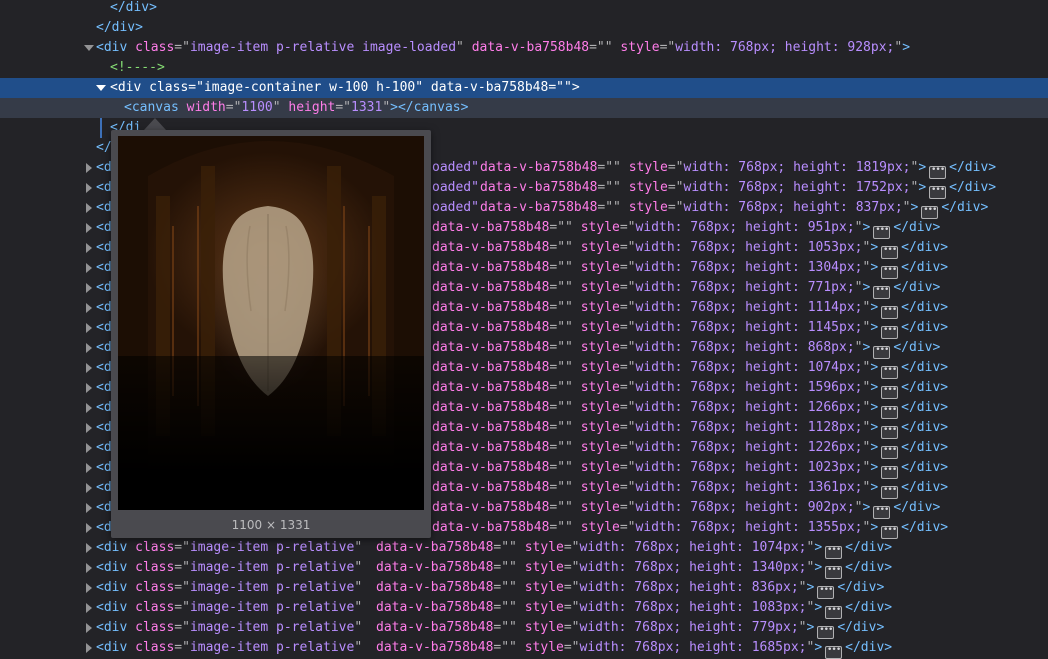 The height and width of the screenshot is (659, 1048). What do you see at coordinates (455, 207) in the screenshot?
I see `code-token: oaded"` at bounding box center [455, 207].